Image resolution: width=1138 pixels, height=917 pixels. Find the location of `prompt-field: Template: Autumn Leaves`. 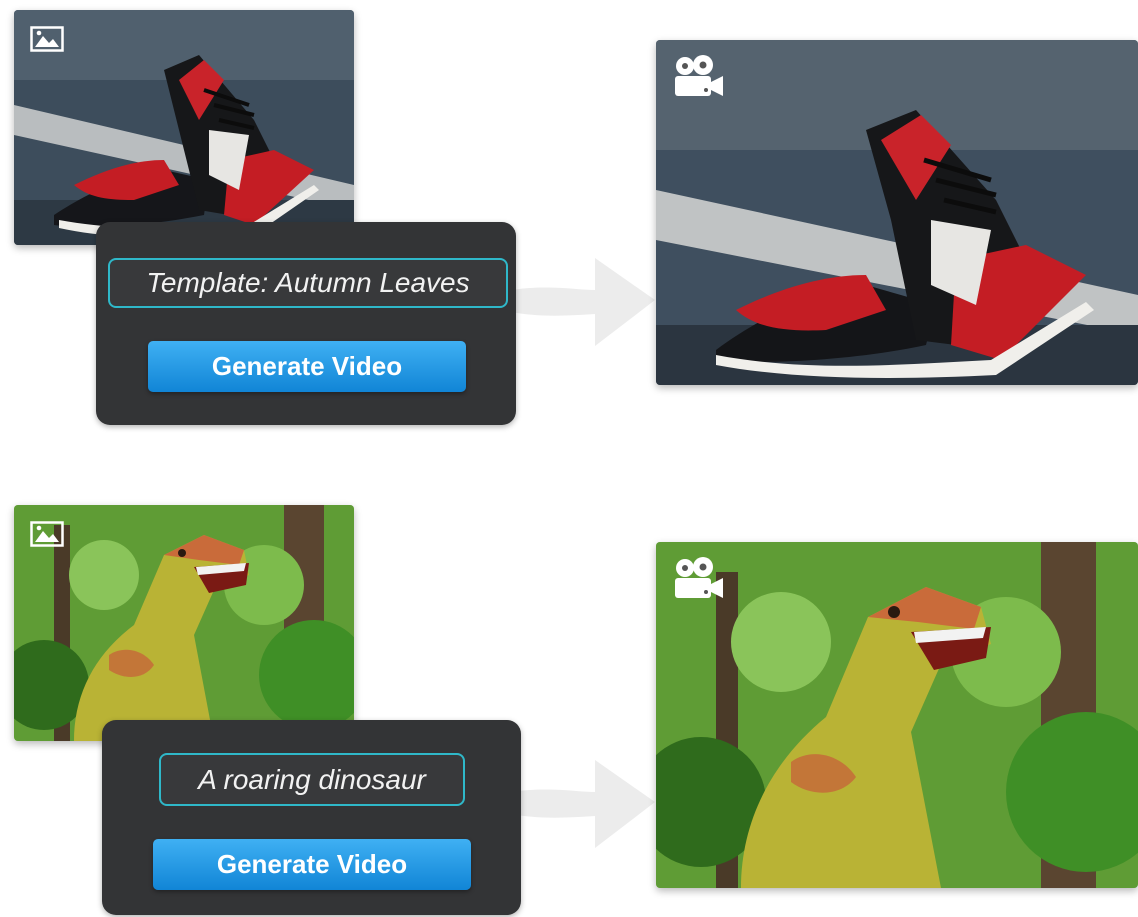

prompt-field: Template: Autumn Leaves is located at coordinates (308, 283).